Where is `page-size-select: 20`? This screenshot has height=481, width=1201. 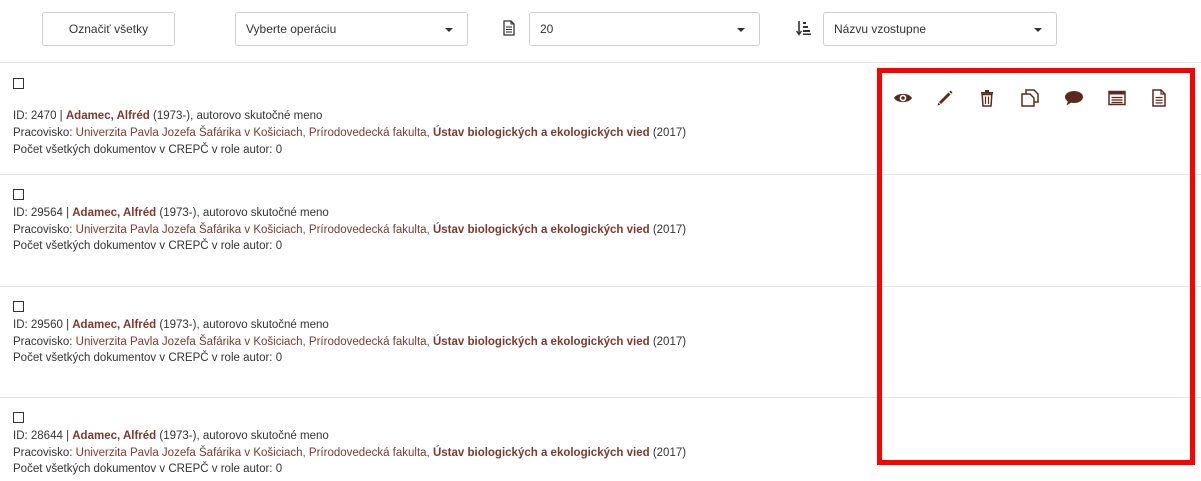
page-size-select: 20 is located at coordinates (644, 29).